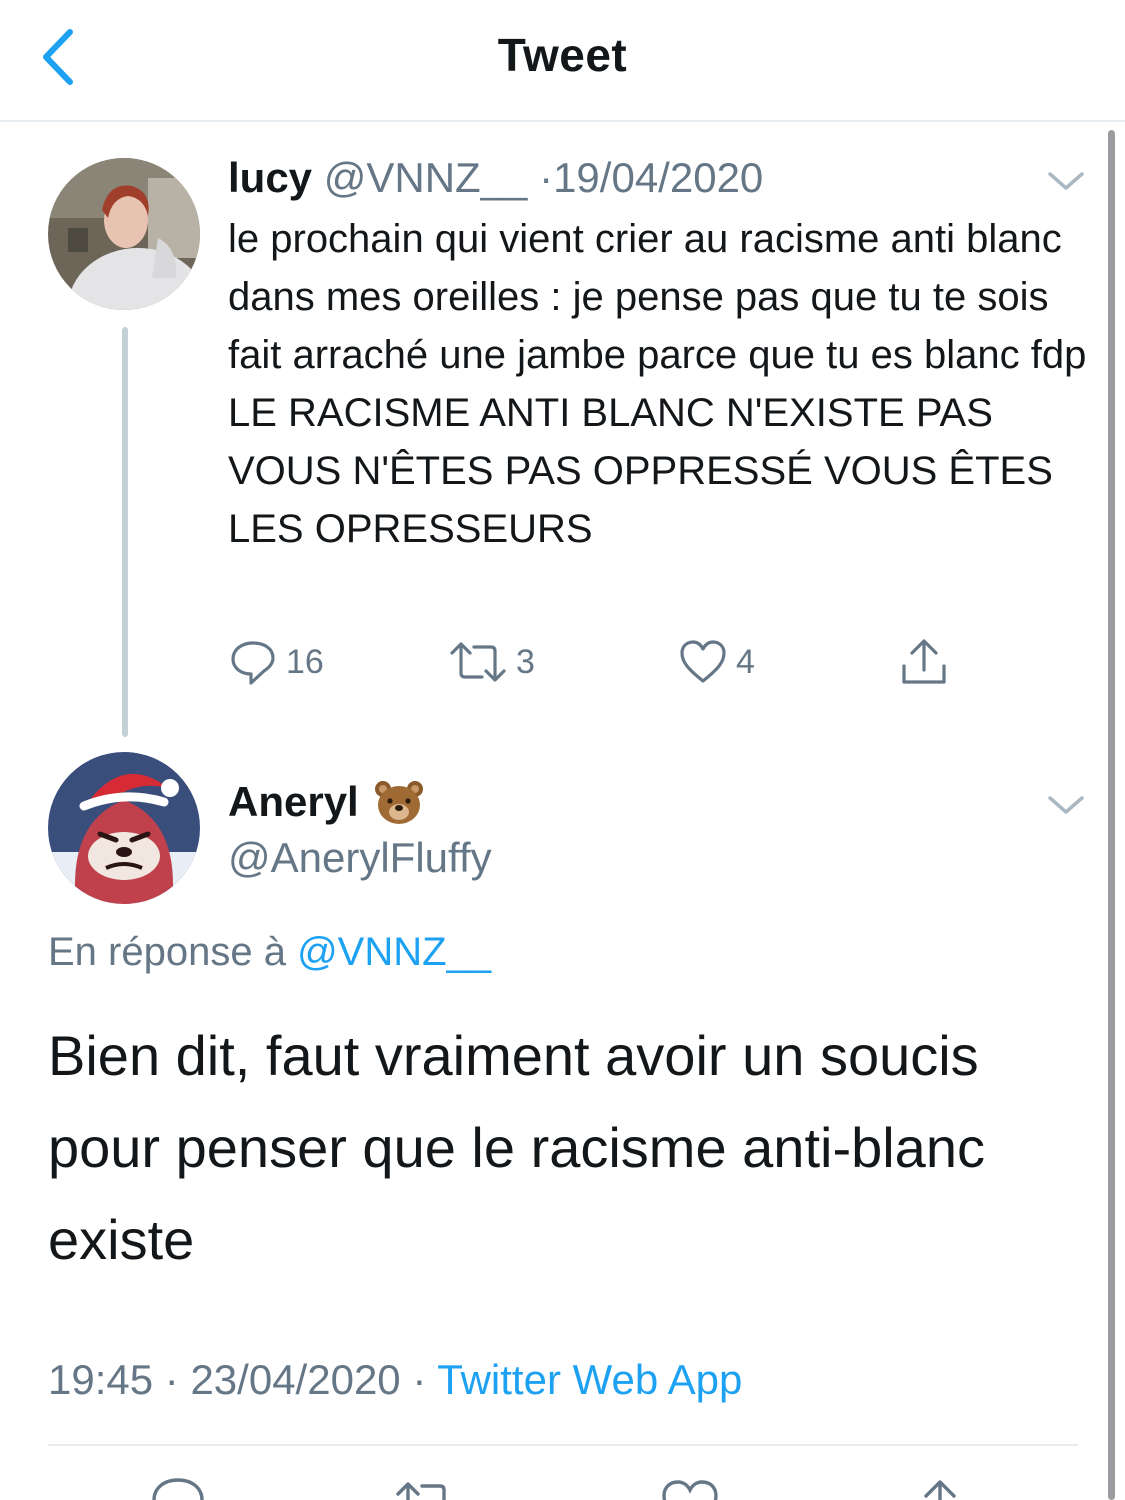 Image resolution: width=1125 pixels, height=1500 pixels. I want to click on retweet-button: 3, so click(491, 662).